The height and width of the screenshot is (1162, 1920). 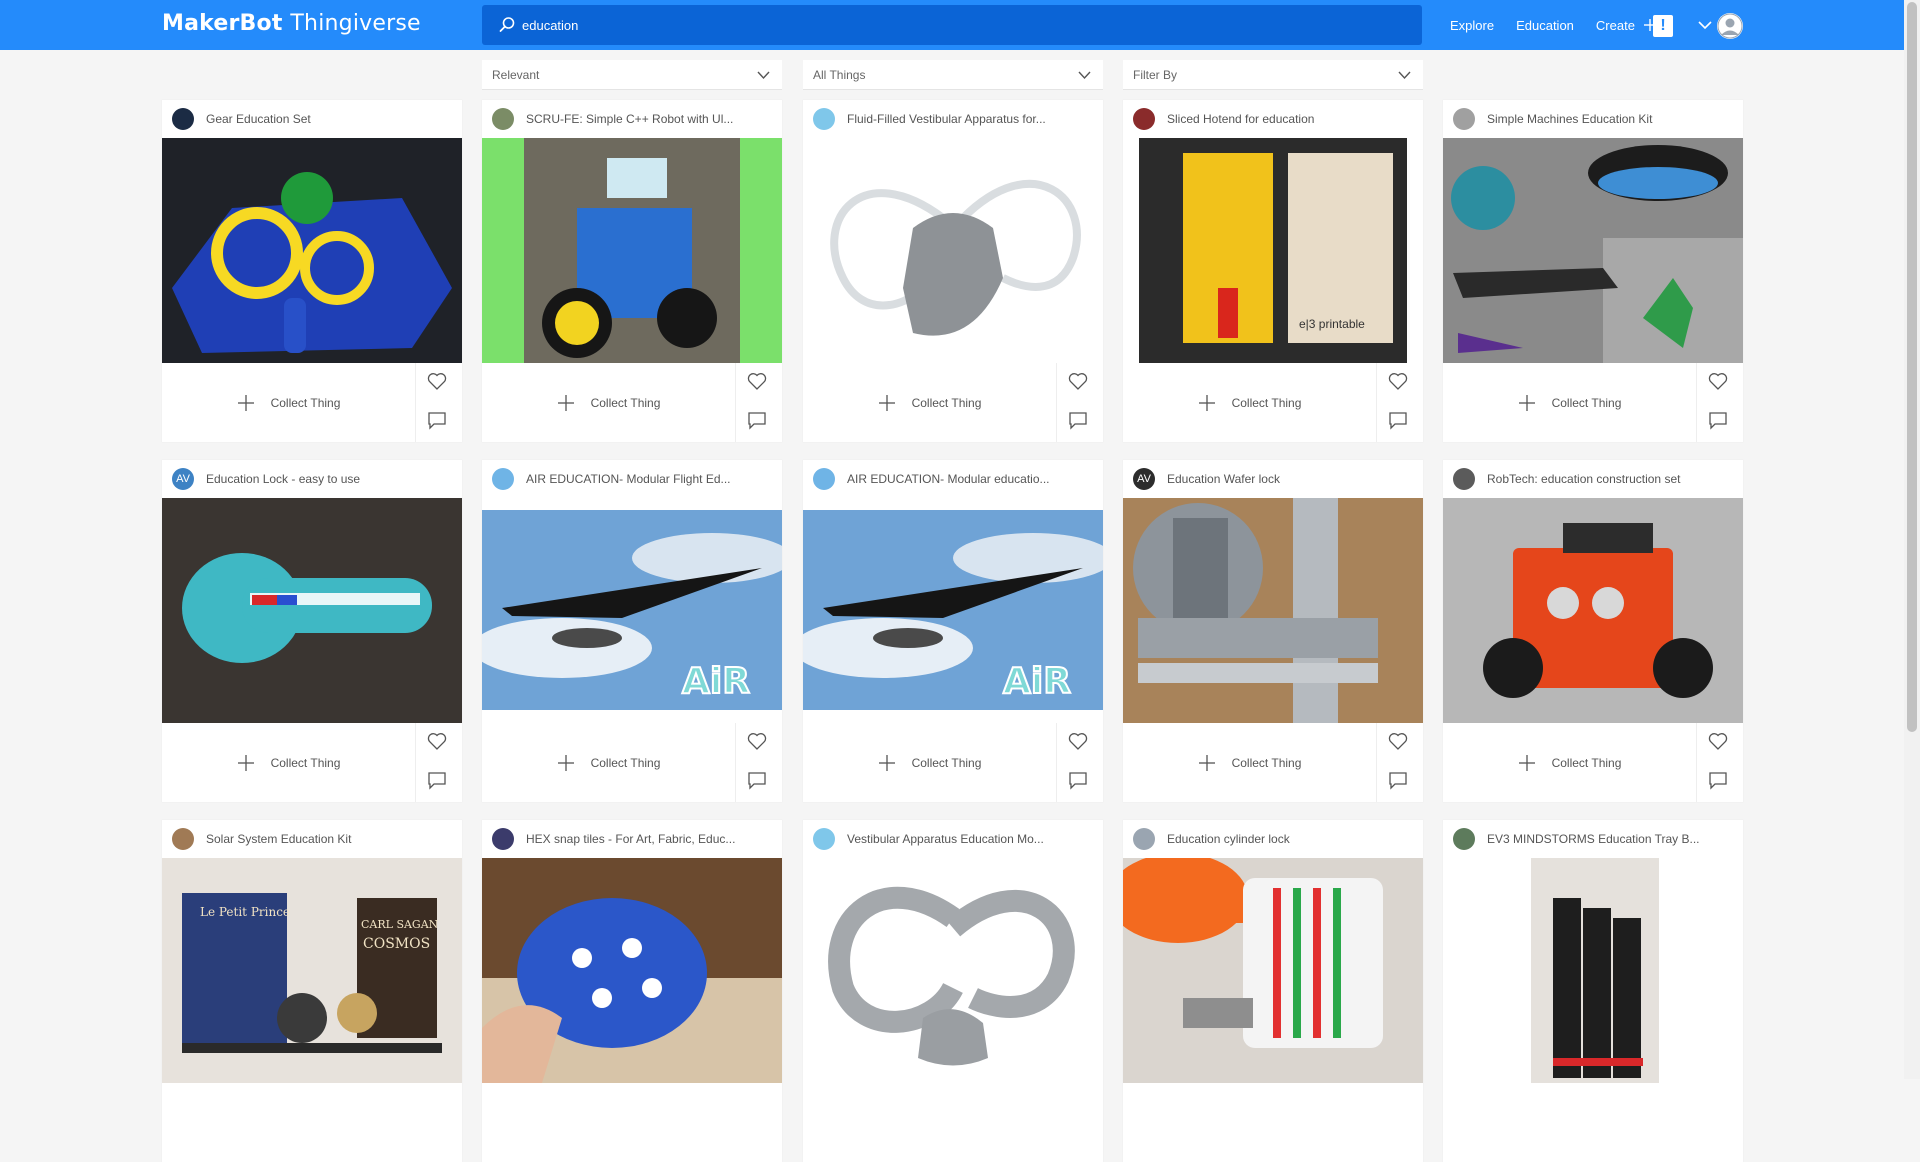 What do you see at coordinates (1663, 26) in the screenshot?
I see `notification-alert-icon: !` at bounding box center [1663, 26].